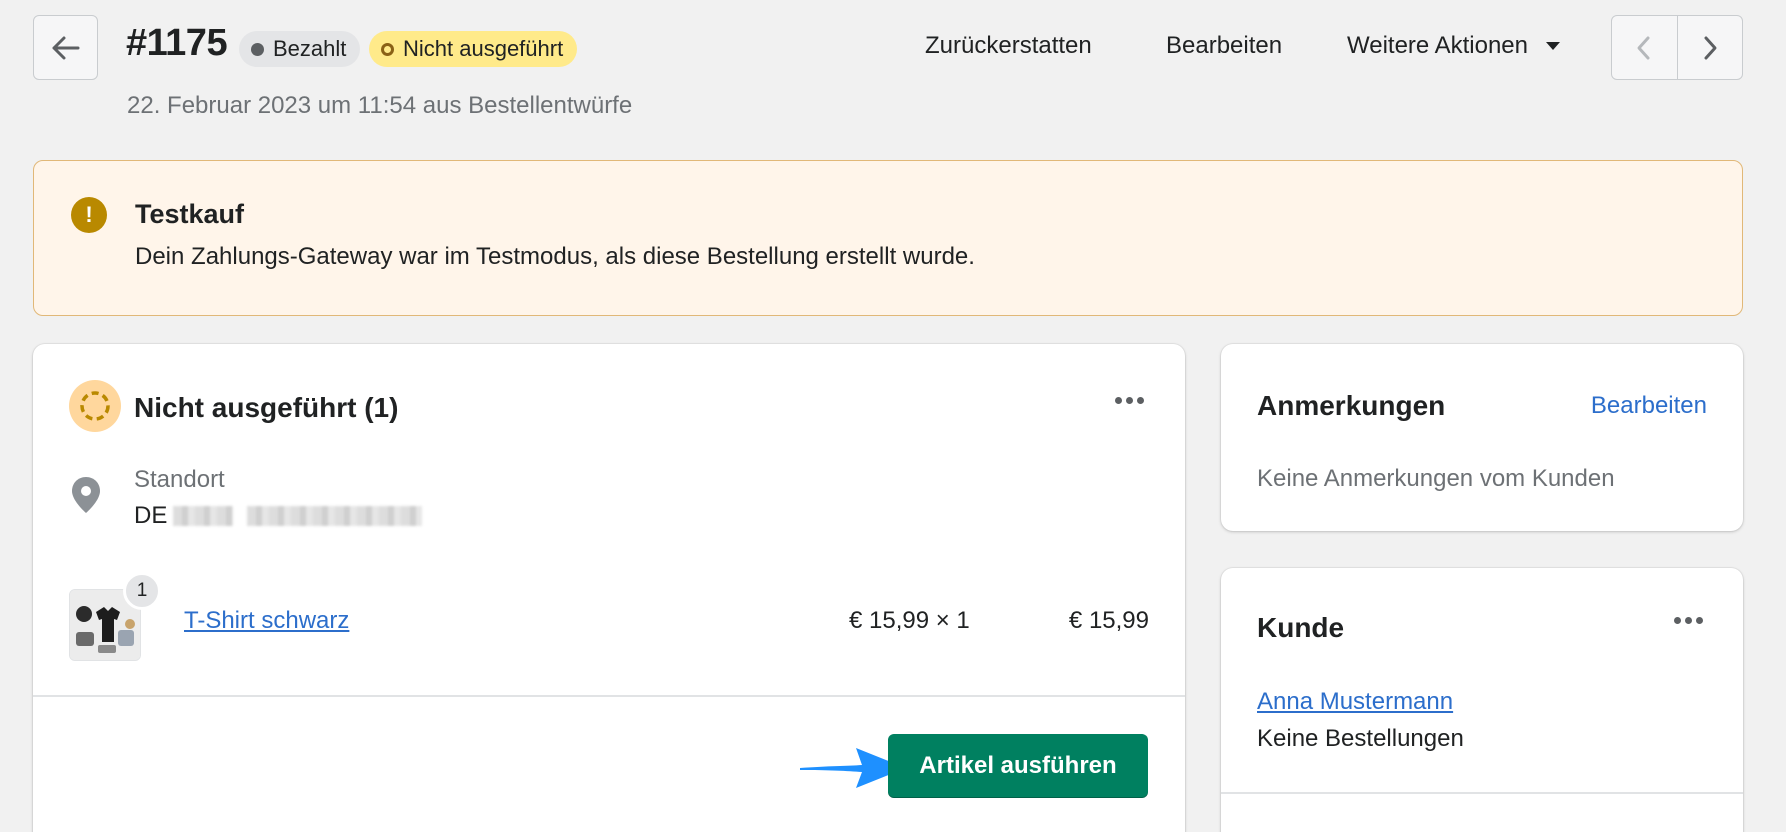 This screenshot has width=1786, height=832. I want to click on fulfill-items-button: Artikel ausführen, so click(1018, 766).